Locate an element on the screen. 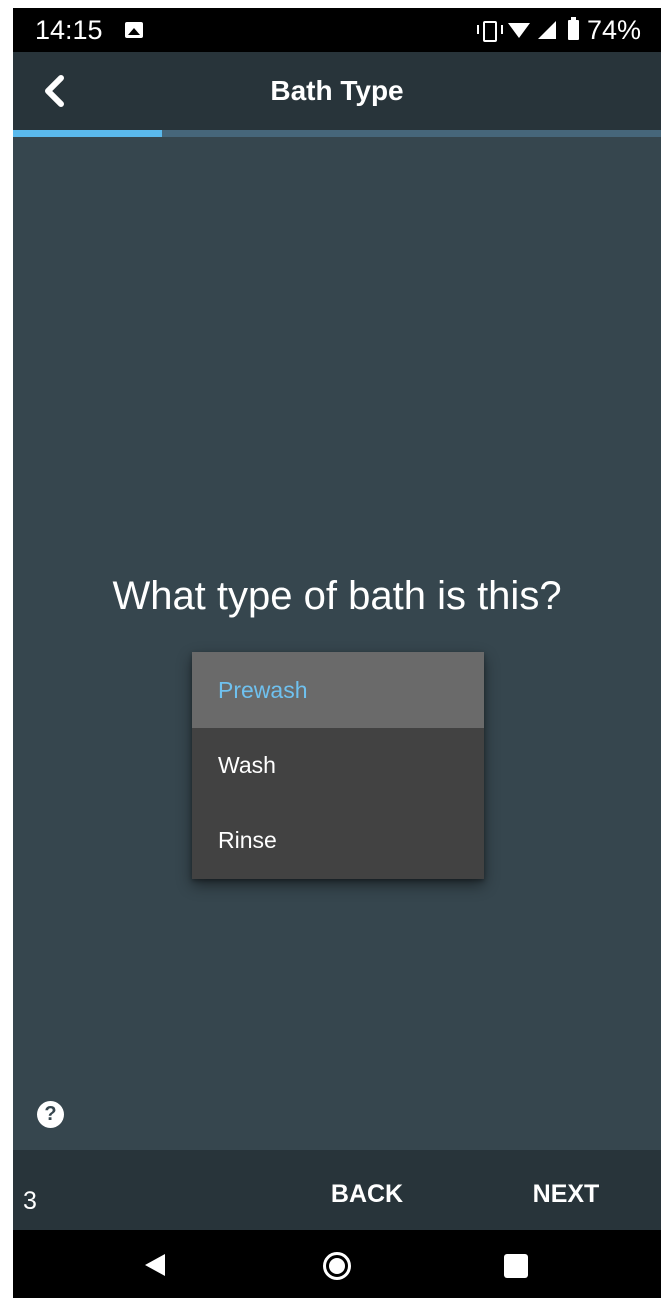  wifi-icon is located at coordinates (518, 30).